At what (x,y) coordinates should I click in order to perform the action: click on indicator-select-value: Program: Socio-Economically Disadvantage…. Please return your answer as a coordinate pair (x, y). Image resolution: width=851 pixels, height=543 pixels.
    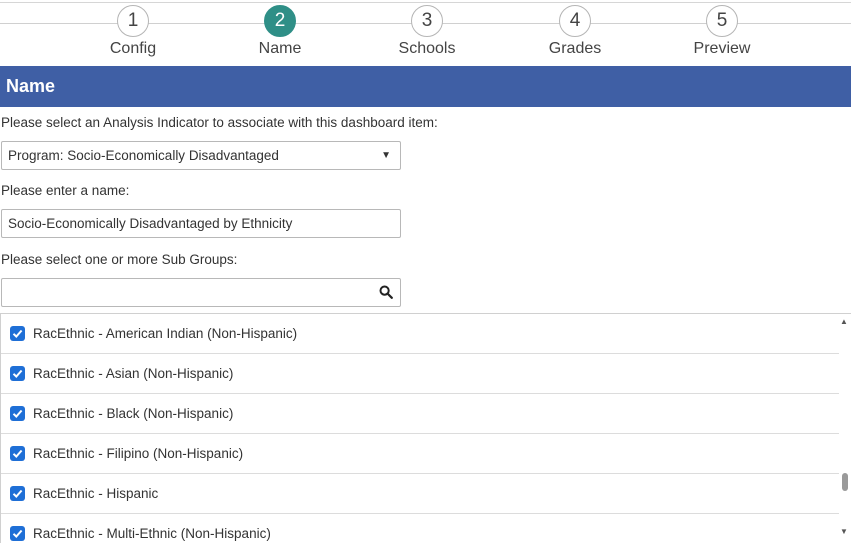
    Looking at the image, I should click on (143, 155).